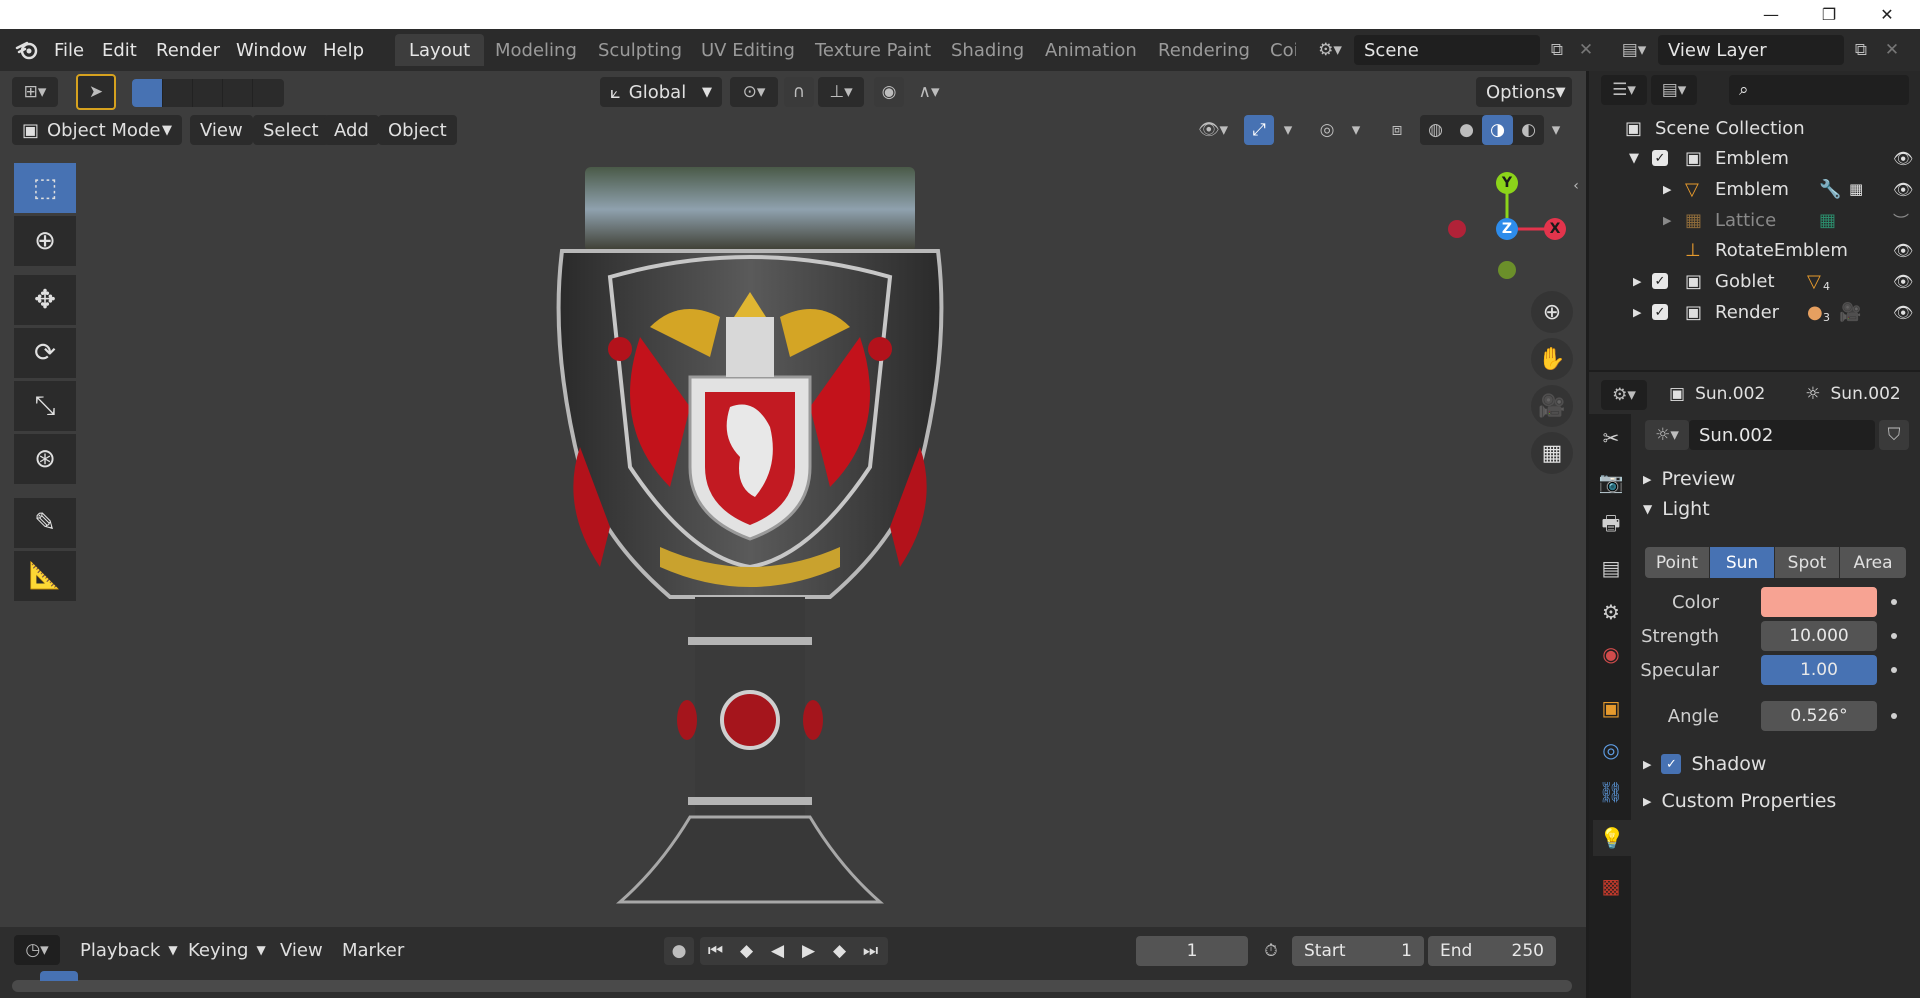  Describe the element at coordinates (1754, 220) in the screenshot. I see `outliner-row-lattice: ▶ ▦ Lattice ▦ ︶` at that location.